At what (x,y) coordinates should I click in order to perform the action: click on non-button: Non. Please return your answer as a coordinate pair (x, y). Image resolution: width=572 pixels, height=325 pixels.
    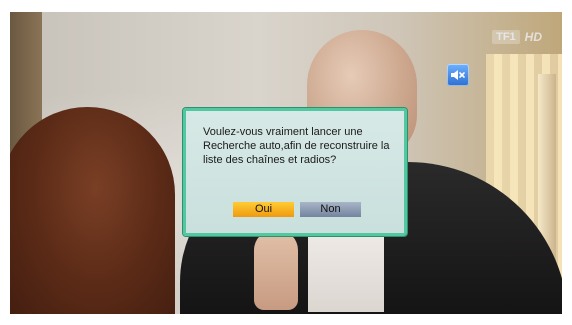
    Looking at the image, I should click on (330, 209).